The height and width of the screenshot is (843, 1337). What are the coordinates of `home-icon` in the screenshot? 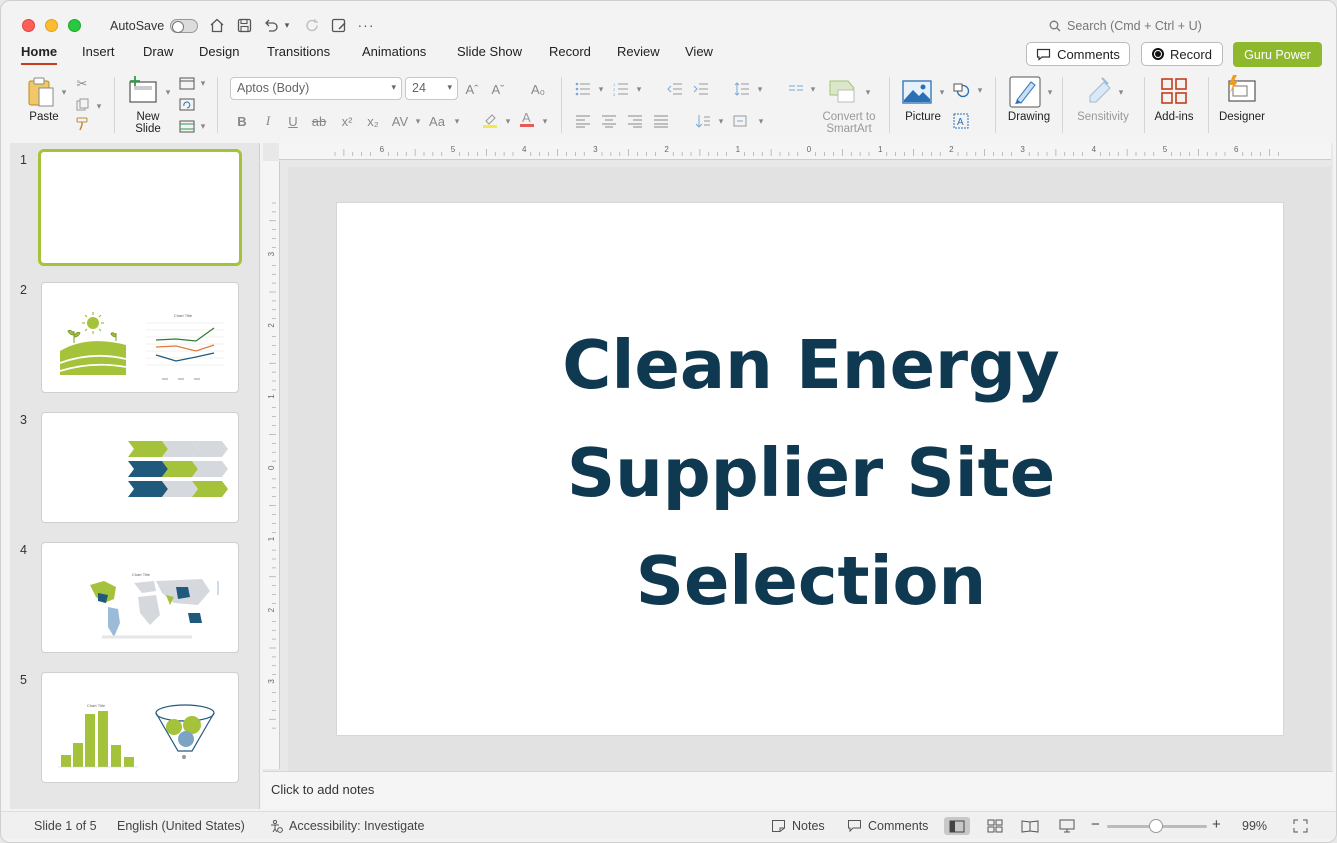 It's located at (217, 25).